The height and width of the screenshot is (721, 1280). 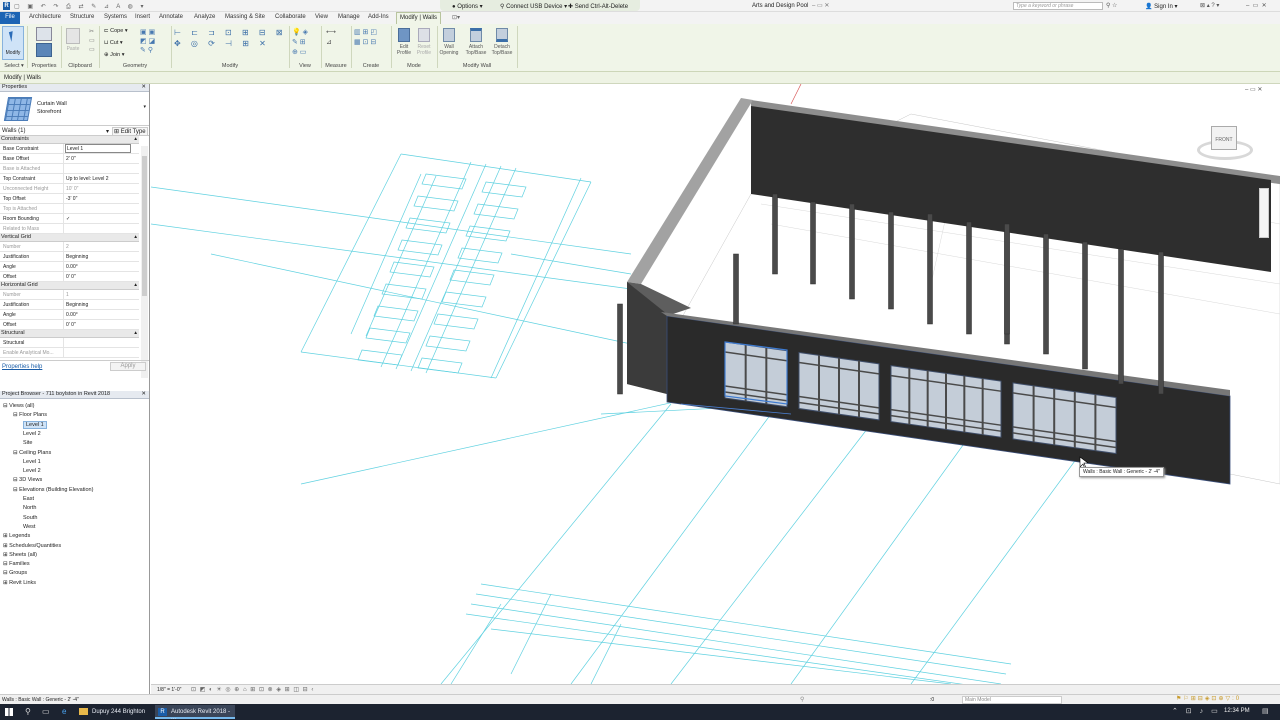 I want to click on tab-massing-site: Massing & Site, so click(x=245, y=17).